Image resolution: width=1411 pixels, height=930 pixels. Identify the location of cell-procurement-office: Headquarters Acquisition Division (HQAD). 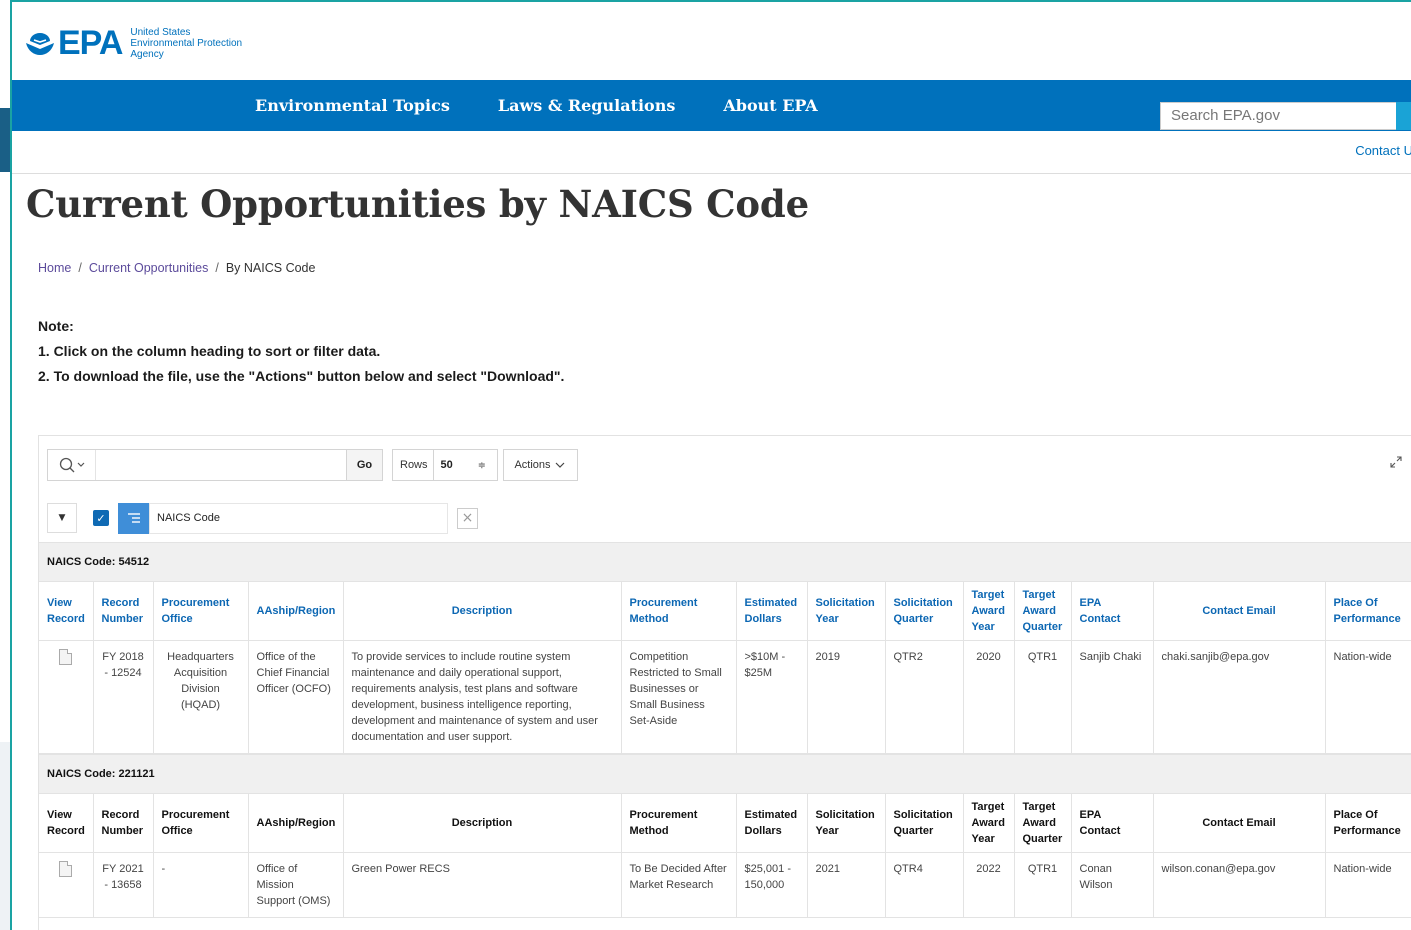
(201, 697).